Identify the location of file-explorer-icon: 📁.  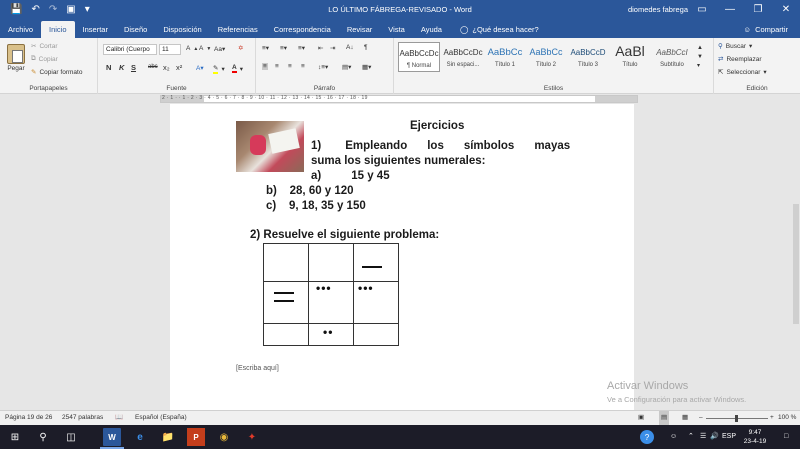
(168, 437).